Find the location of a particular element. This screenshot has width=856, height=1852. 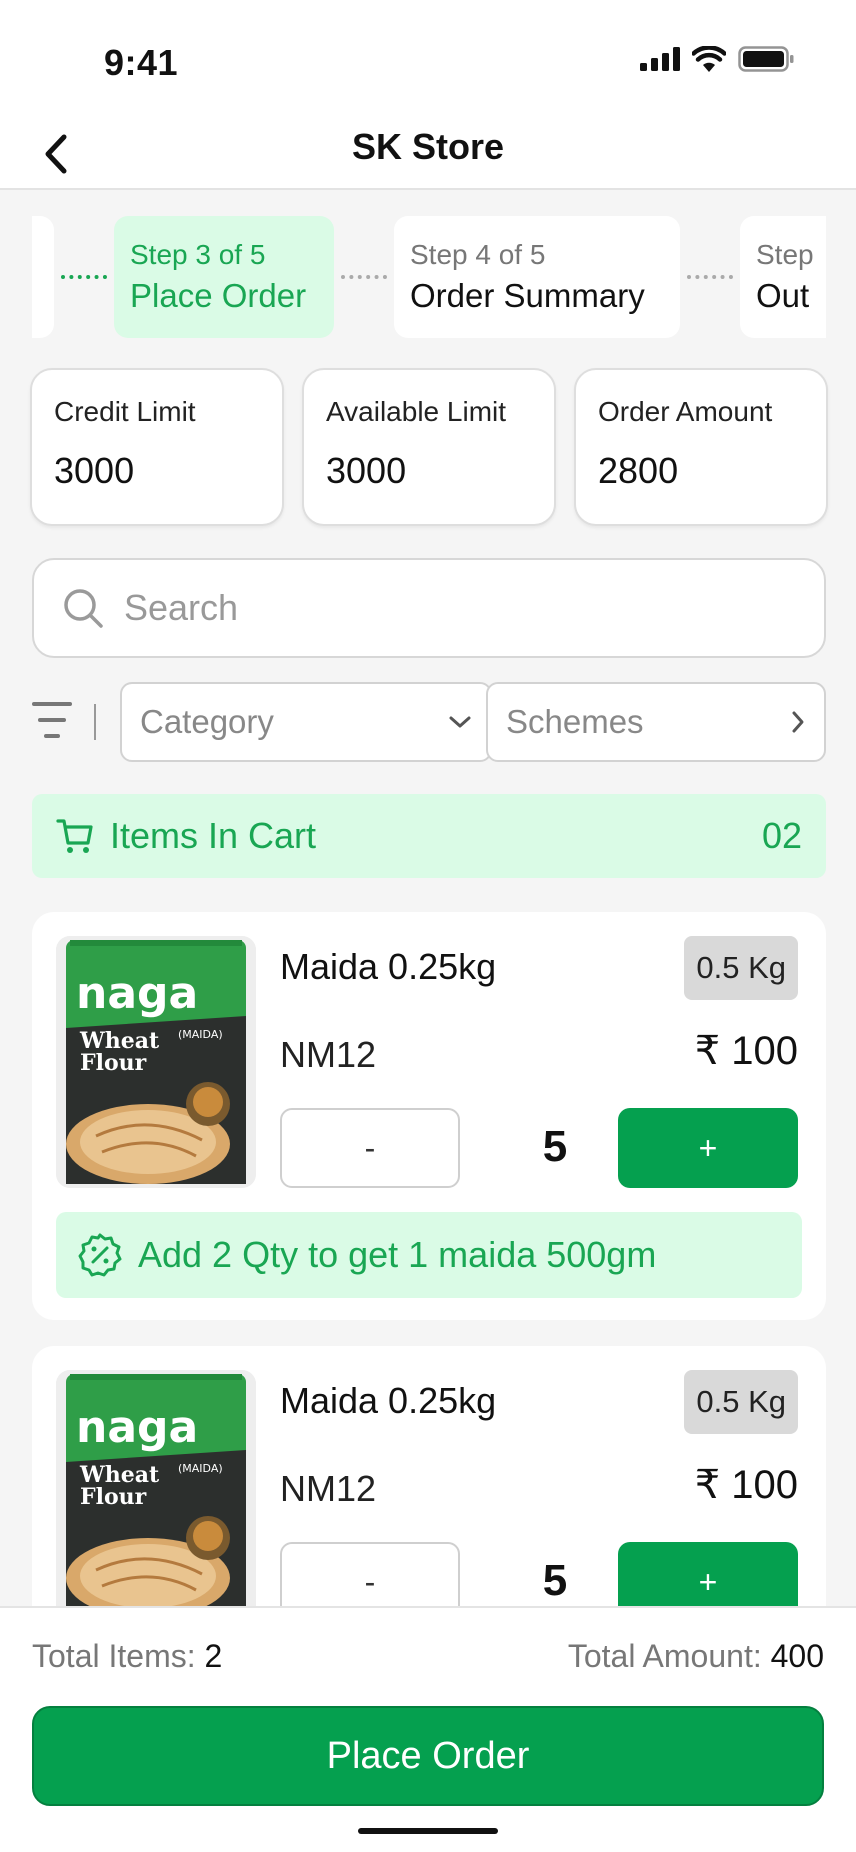

total-amount-label: Total Amount: is located at coordinates (664, 1656).